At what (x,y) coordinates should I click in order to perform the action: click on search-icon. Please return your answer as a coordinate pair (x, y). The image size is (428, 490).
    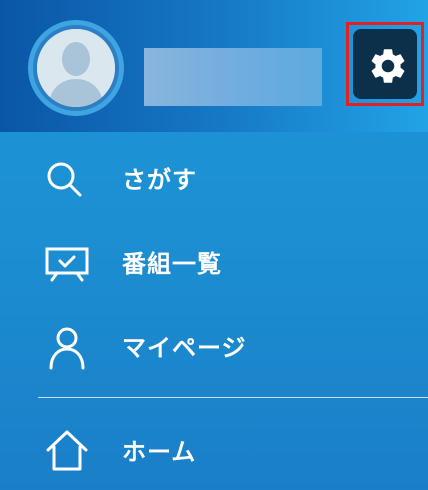
    Looking at the image, I should click on (67, 179).